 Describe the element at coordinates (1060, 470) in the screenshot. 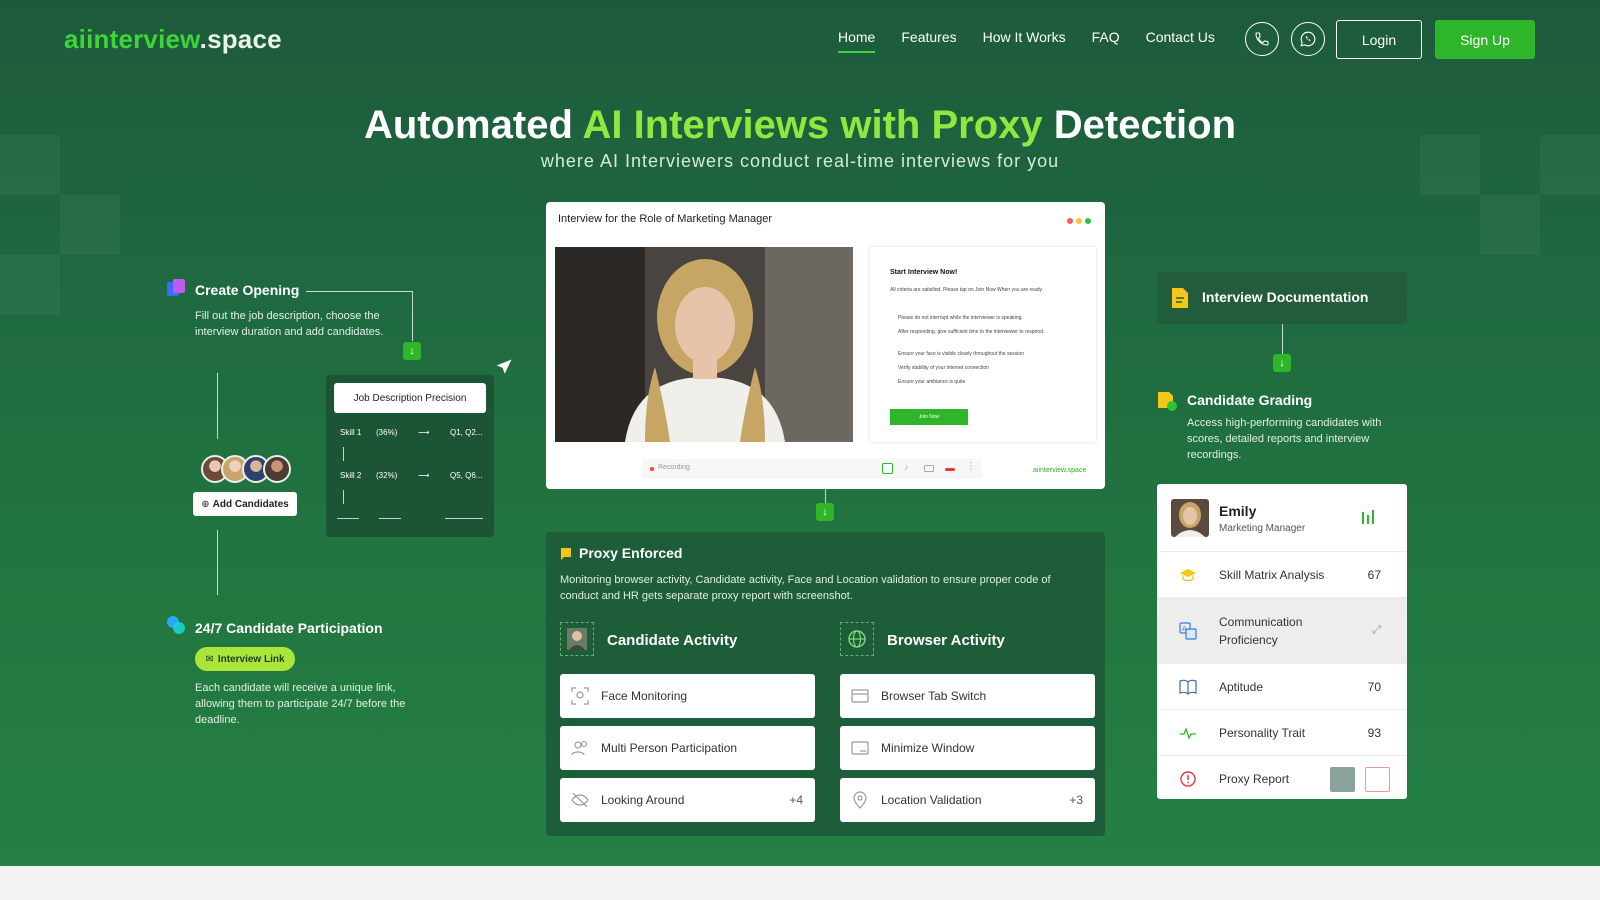

I see `watermark-logo: aiinterview.space` at that location.